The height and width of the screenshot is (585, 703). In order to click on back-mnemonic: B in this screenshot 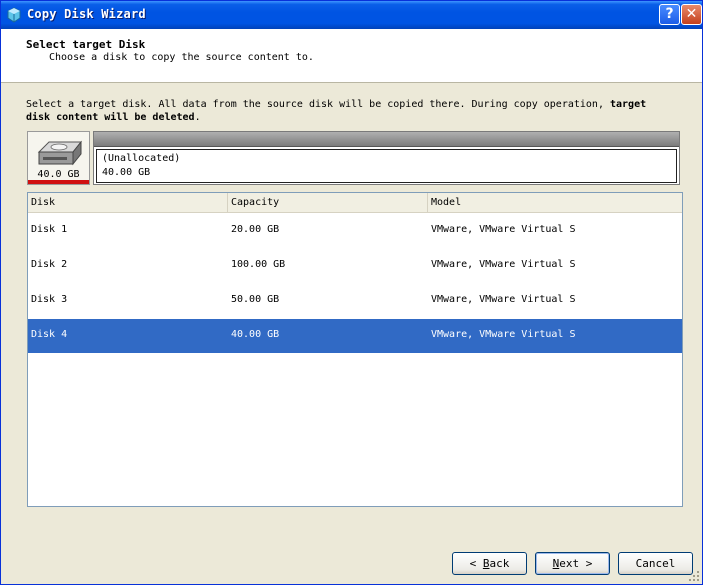, I will do `click(486, 563)`.